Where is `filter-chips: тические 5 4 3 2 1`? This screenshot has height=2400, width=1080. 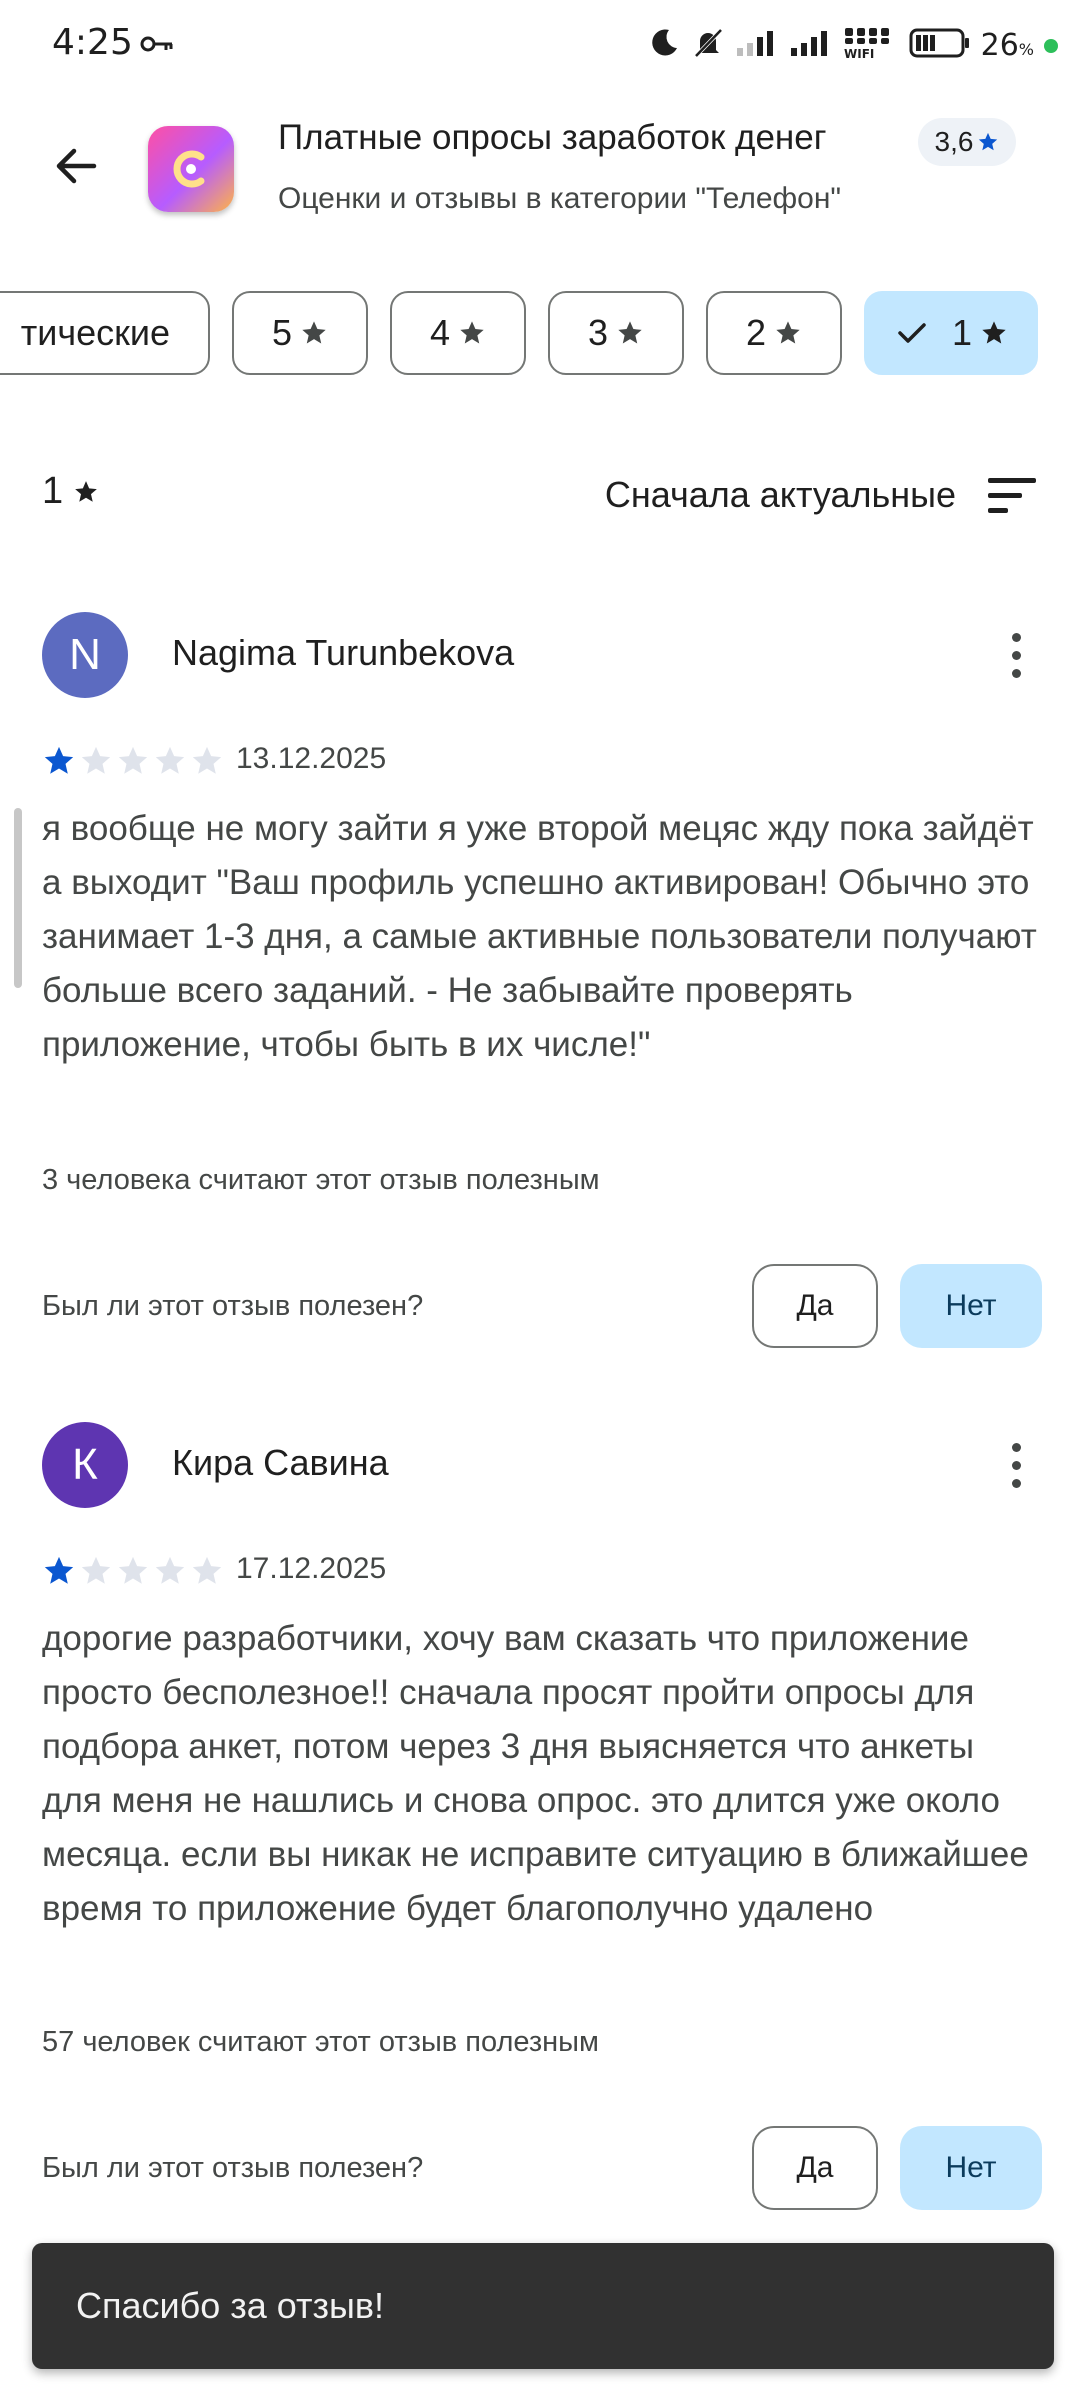
filter-chips: тические 5 4 3 2 1 is located at coordinates (540, 333).